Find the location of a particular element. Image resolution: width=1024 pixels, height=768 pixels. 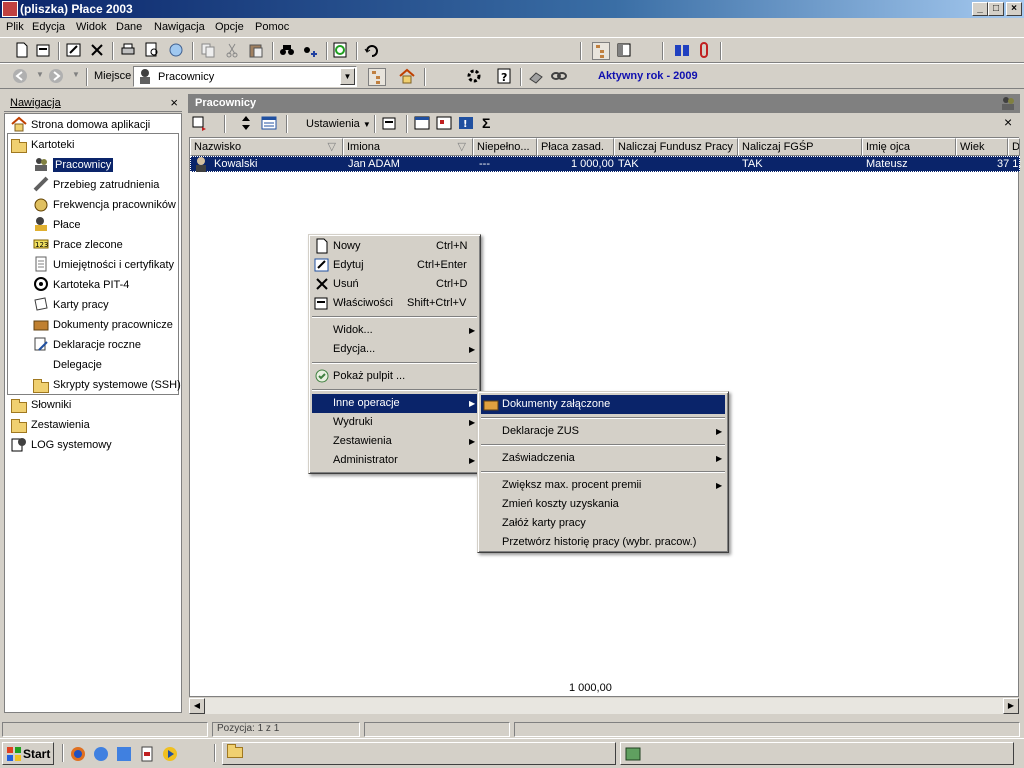

column-header-imiona: Imiona ▽ is located at coordinates (408, 147).